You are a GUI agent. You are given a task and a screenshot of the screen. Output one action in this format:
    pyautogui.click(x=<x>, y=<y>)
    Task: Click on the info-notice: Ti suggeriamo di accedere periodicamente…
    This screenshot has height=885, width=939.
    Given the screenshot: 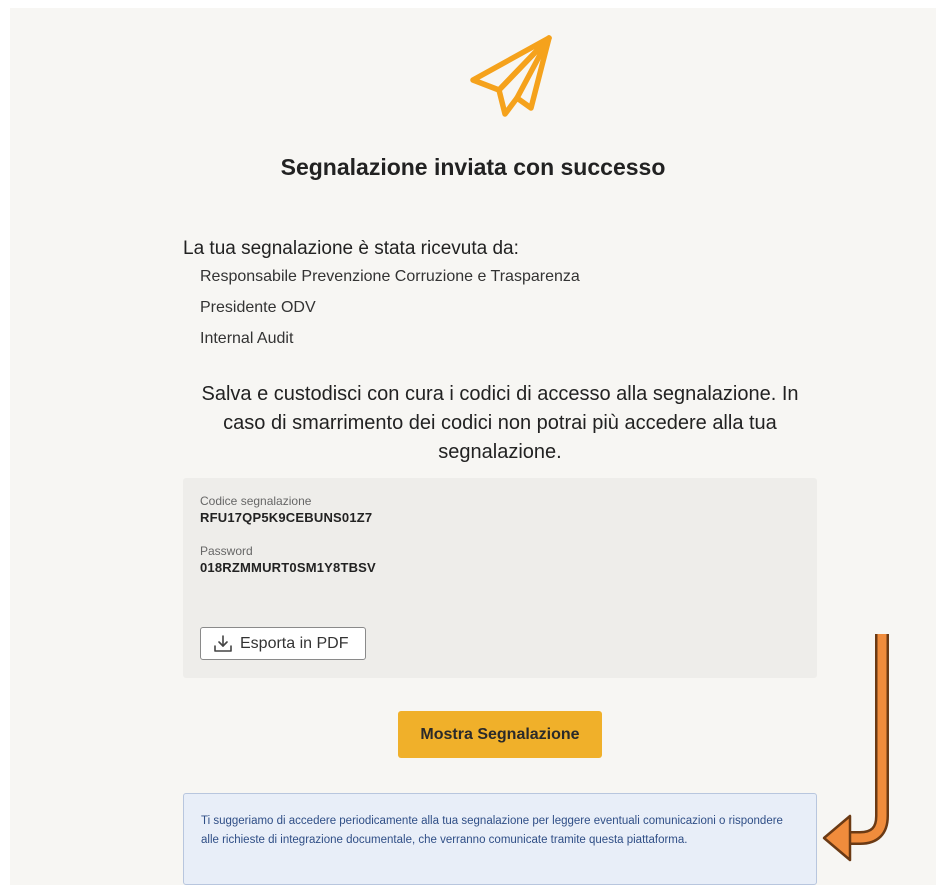 What is the action you would take?
    pyautogui.click(x=500, y=839)
    